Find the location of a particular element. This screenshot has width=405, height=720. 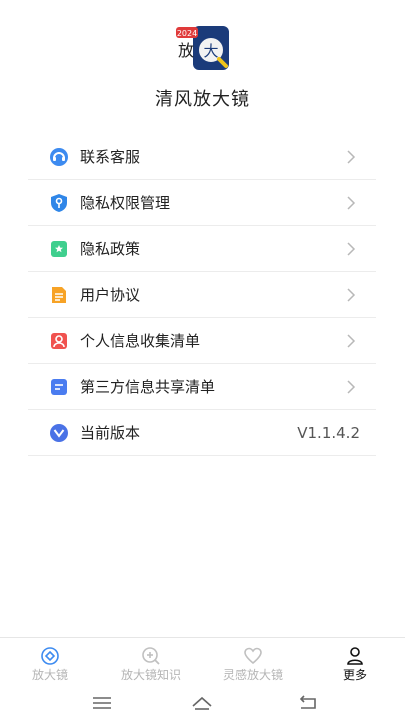

menu-item-label: 当前版本 is located at coordinates (110, 433).